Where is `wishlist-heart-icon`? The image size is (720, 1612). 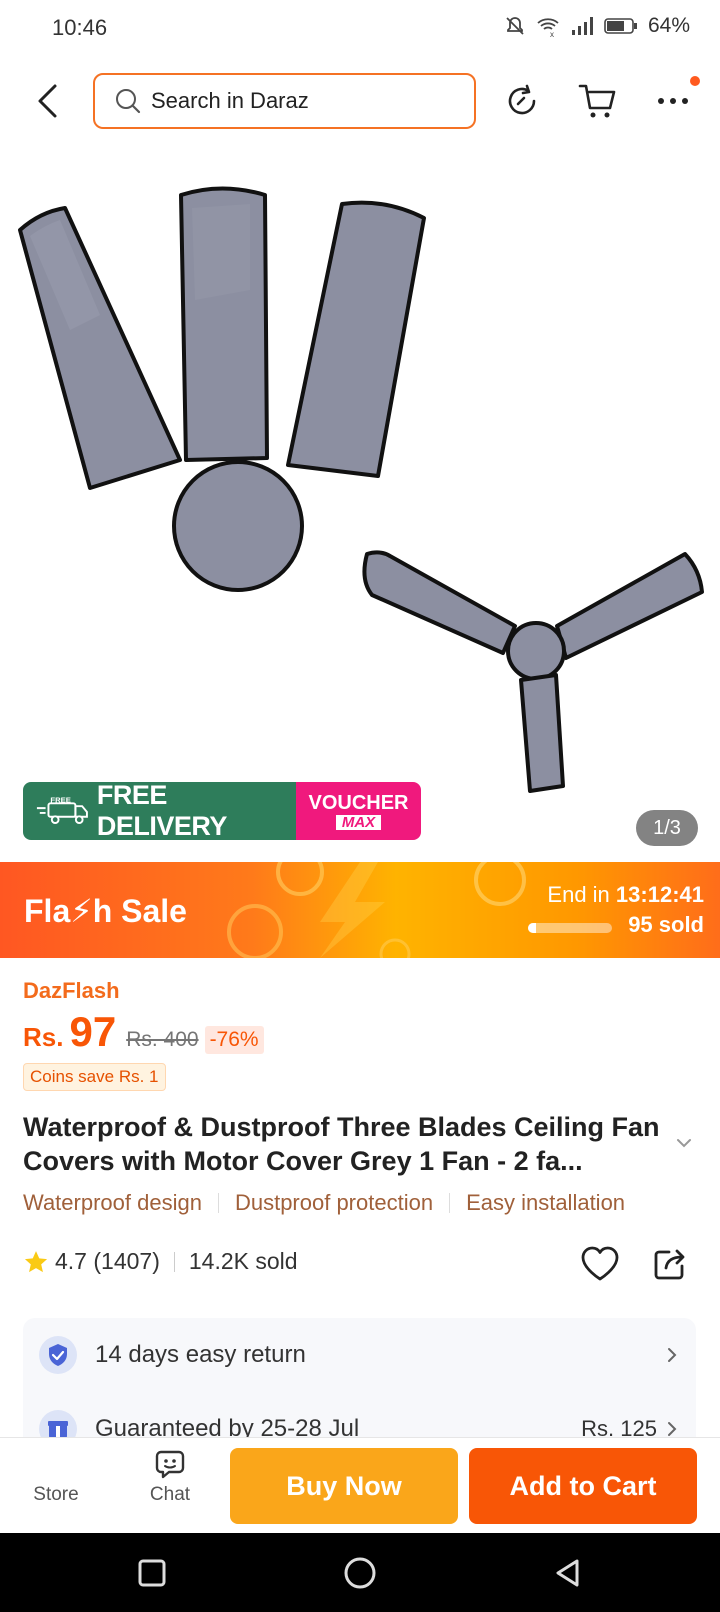
wishlist-heart-icon is located at coordinates (600, 1264).